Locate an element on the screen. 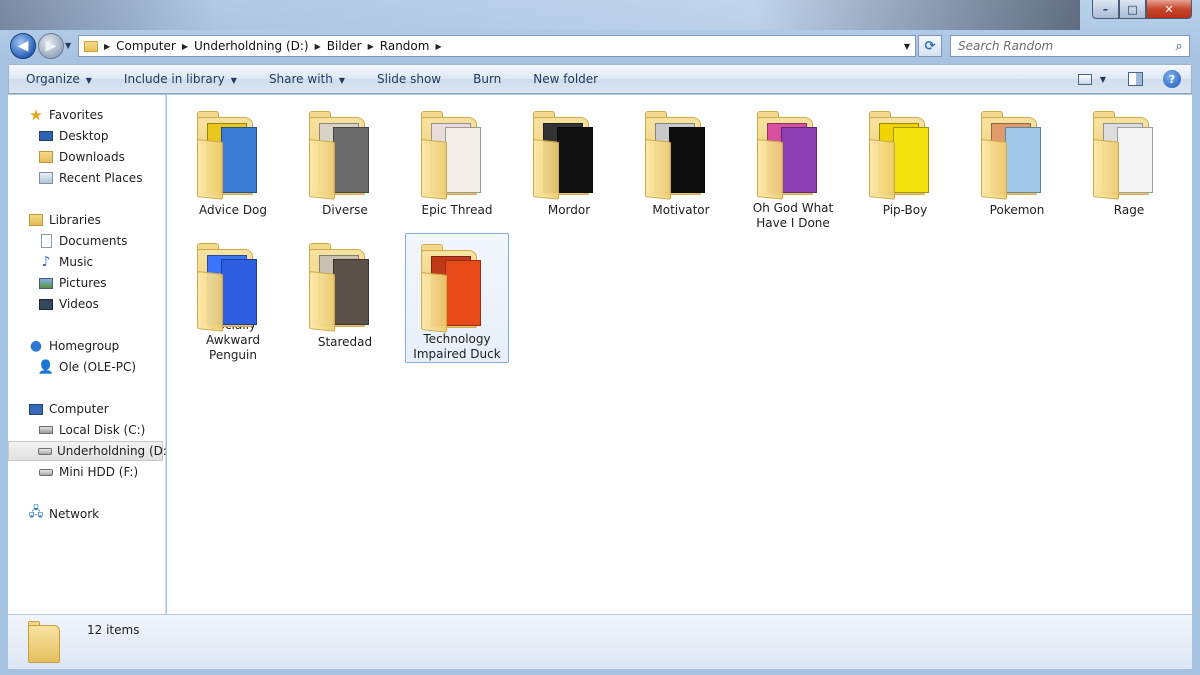 The image size is (1200, 675). new-folder-button: New folder is located at coordinates (564, 79).